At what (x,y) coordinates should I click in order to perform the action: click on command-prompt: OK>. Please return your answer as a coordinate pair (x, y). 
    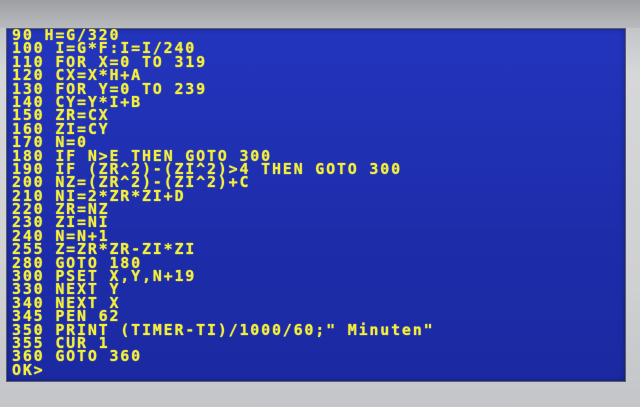
    Looking at the image, I should click on (318, 369).